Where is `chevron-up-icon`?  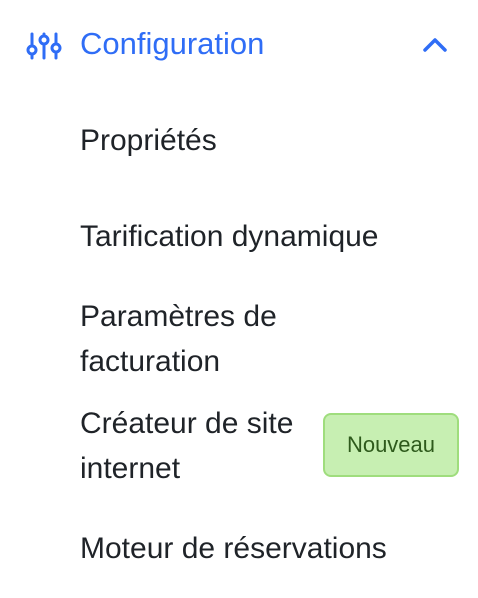
chevron-up-icon is located at coordinates (435, 45).